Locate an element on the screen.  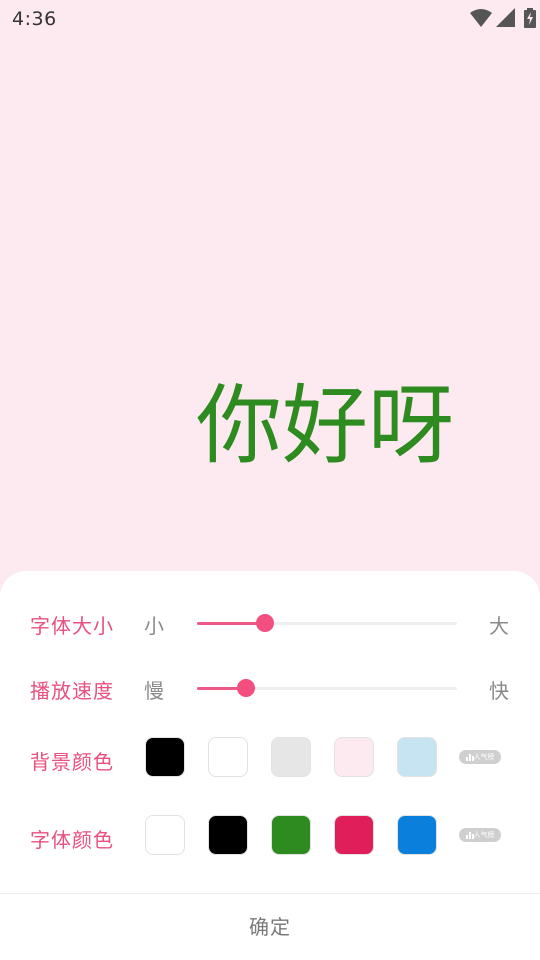
battery-charging-icon is located at coordinates (530, 18).